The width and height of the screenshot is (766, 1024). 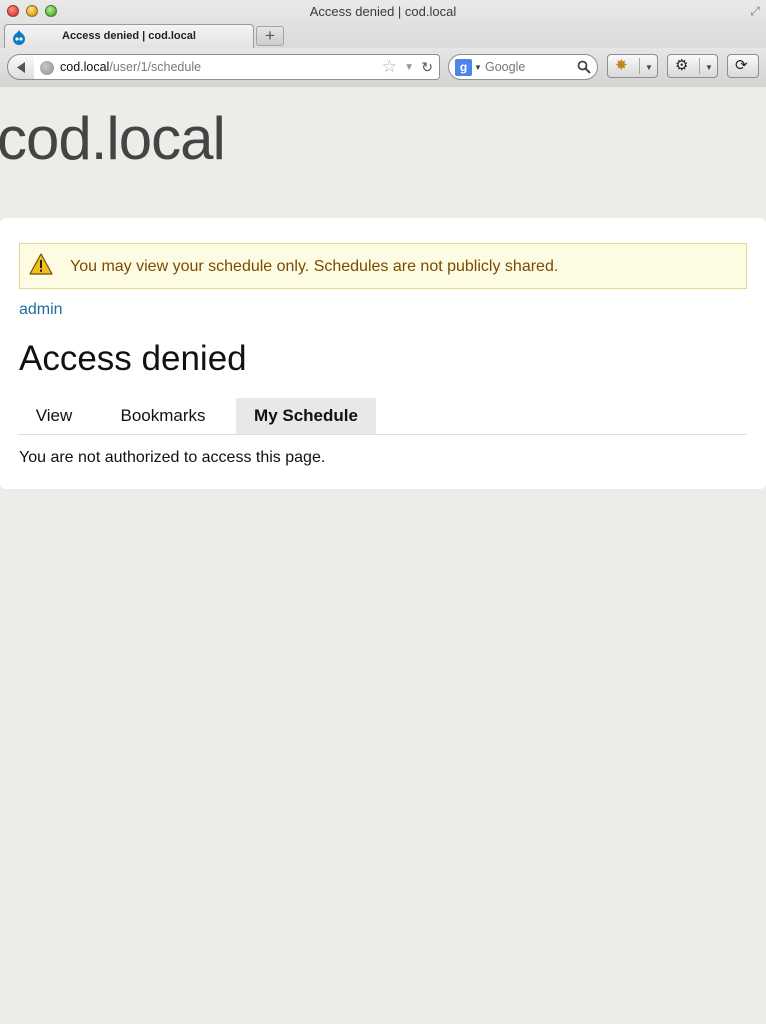 What do you see at coordinates (409, 67) in the screenshot?
I see `history-dropdown-icon: ▼` at bounding box center [409, 67].